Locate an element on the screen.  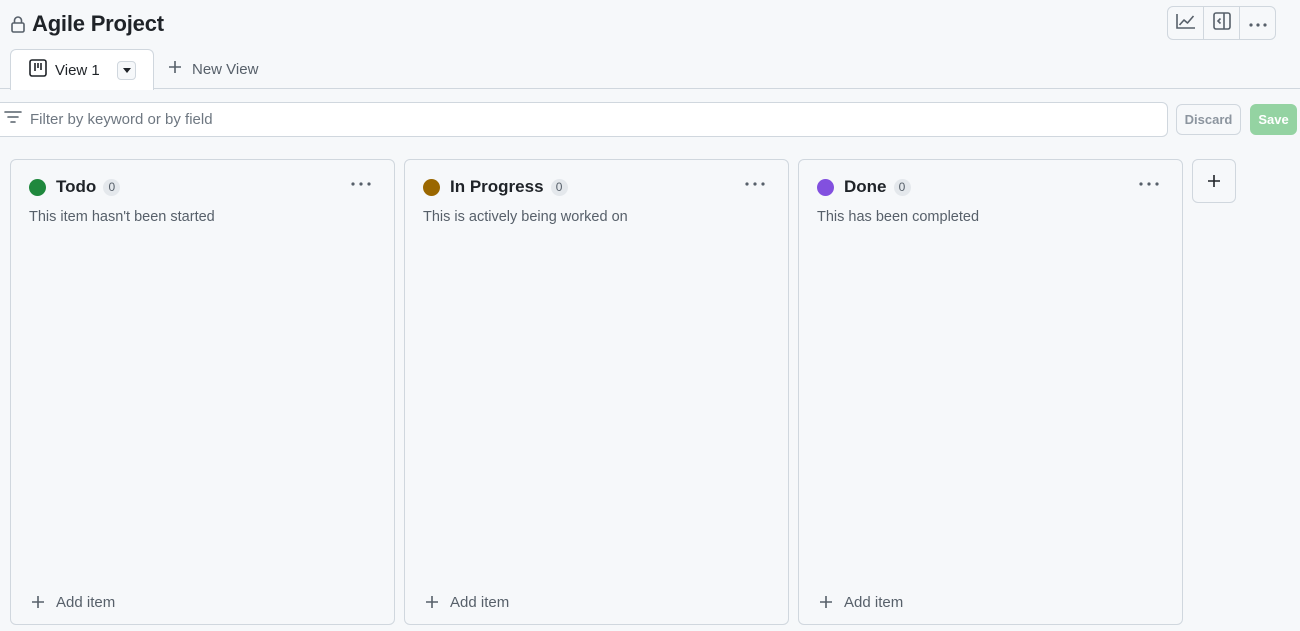
column-description: This item hasn't been started is located at coordinates (122, 217).